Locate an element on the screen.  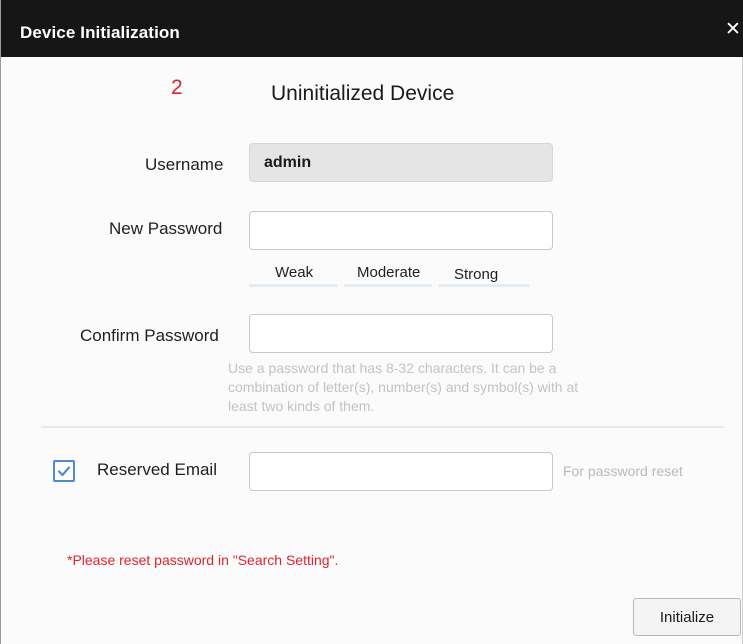
reserved-email-checkbox is located at coordinates (64, 471).